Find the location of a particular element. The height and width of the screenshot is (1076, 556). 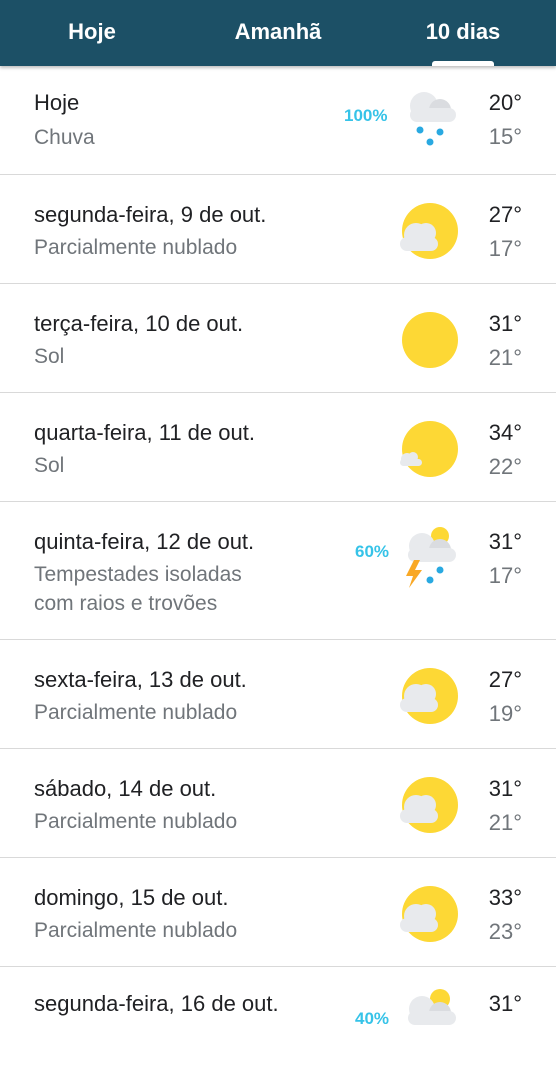

tab-tomorrow: Amanhã is located at coordinates (278, 33).